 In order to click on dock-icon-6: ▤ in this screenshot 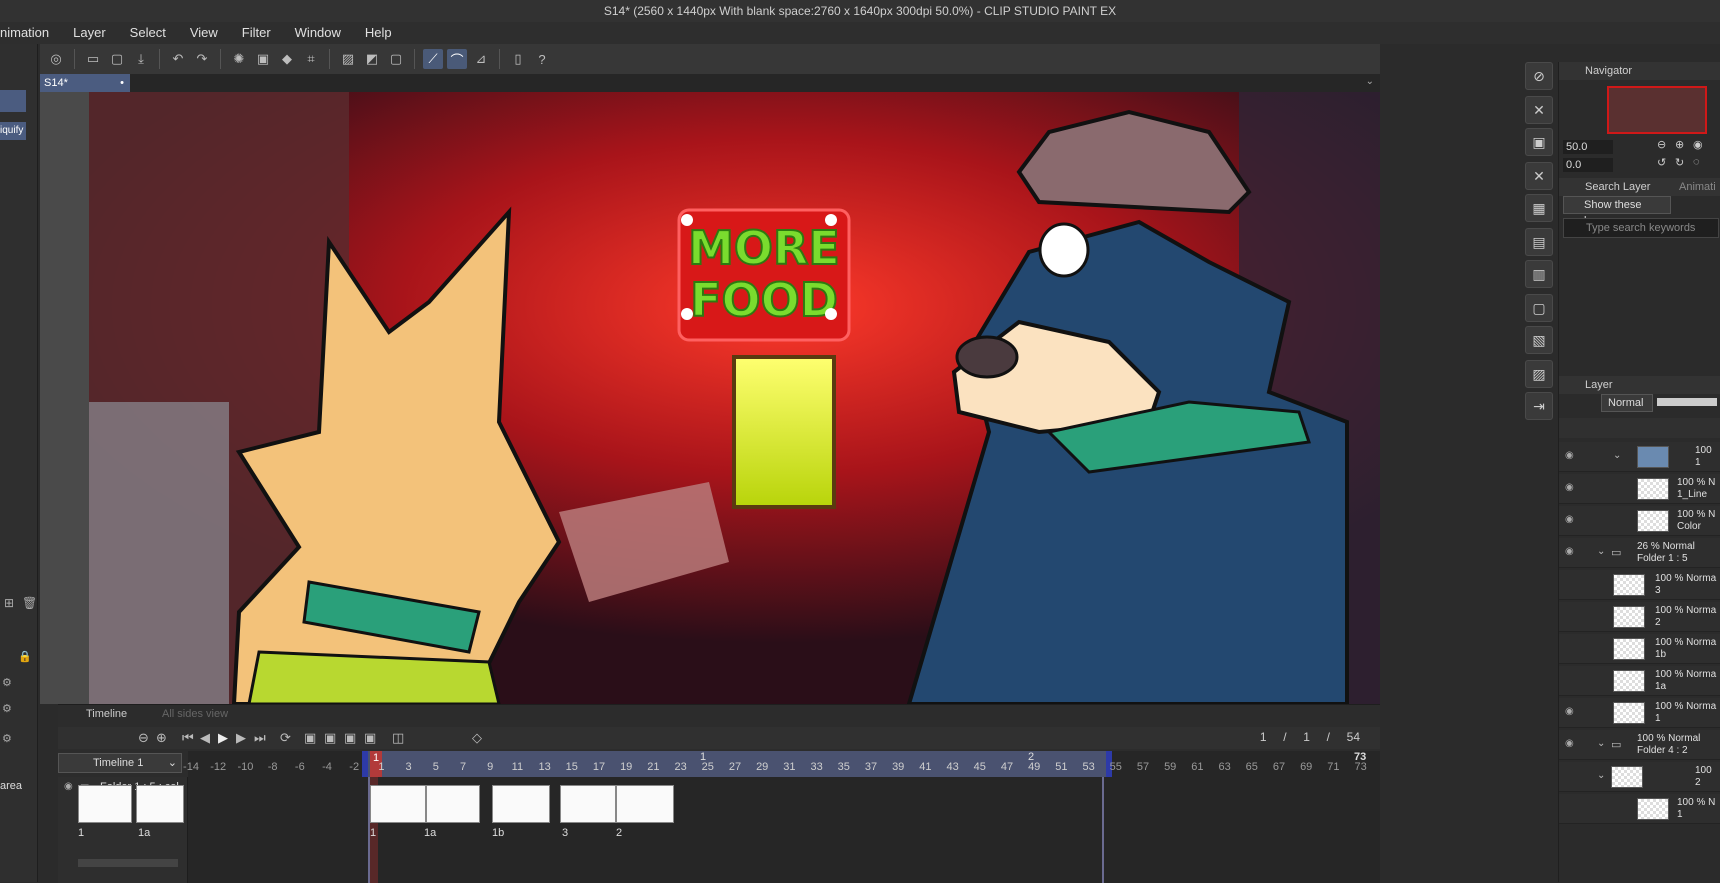, I will do `click(1539, 242)`.